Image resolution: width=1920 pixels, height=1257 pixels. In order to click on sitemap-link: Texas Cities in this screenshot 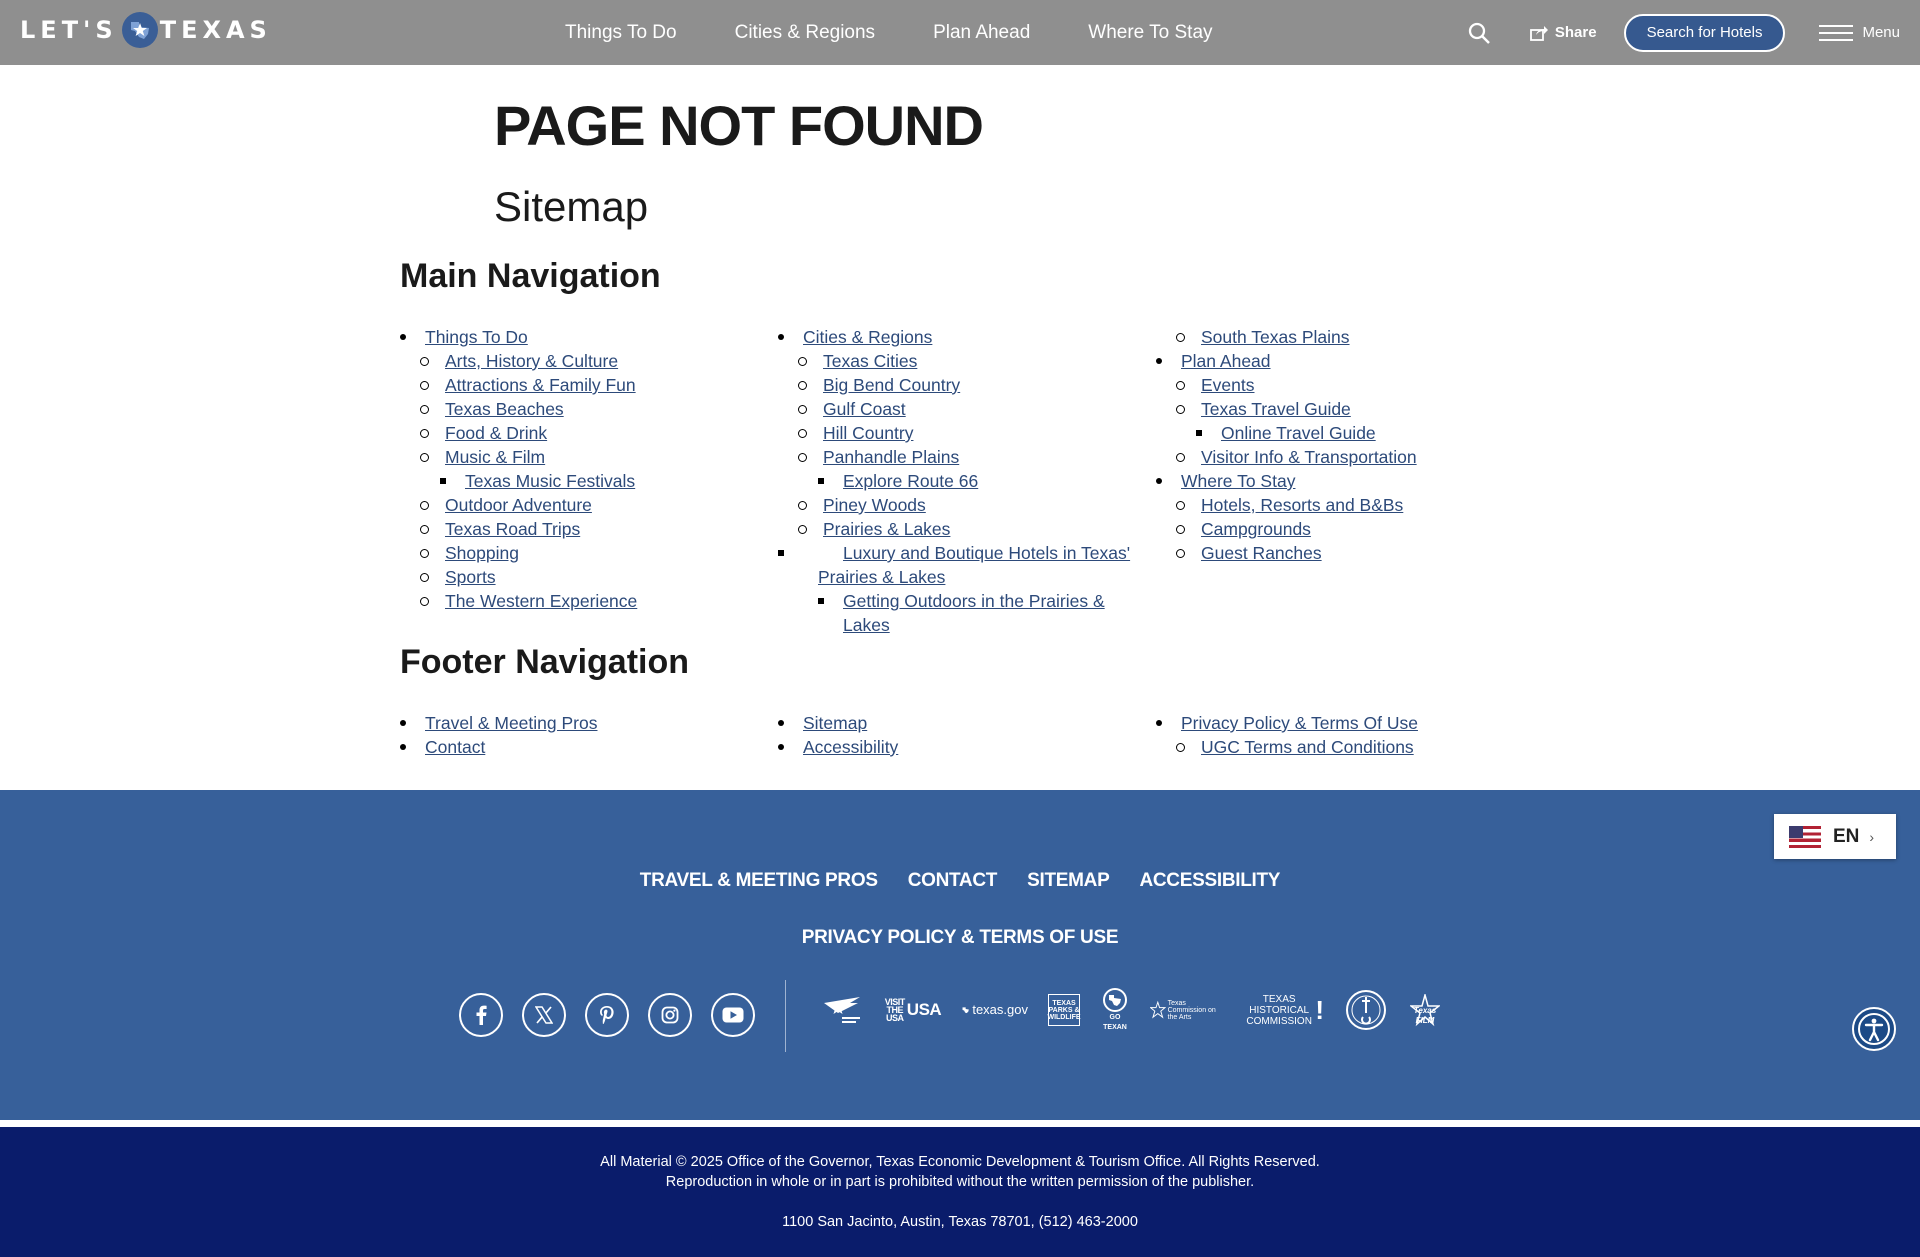, I will do `click(870, 361)`.